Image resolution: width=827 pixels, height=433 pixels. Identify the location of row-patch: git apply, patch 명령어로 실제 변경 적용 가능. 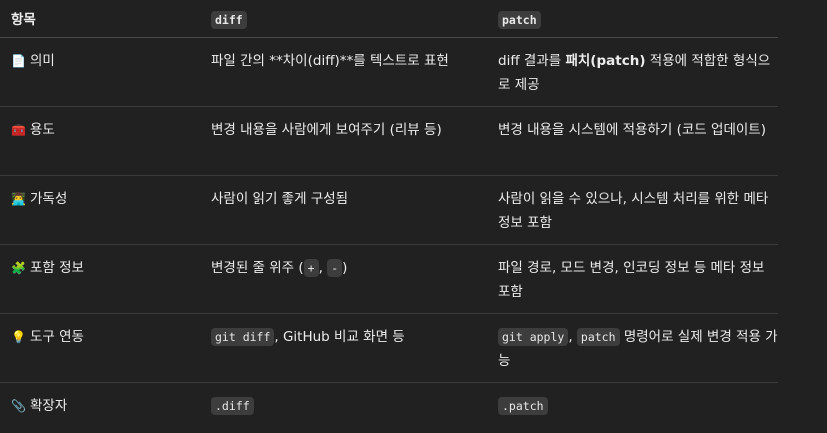
(638, 349).